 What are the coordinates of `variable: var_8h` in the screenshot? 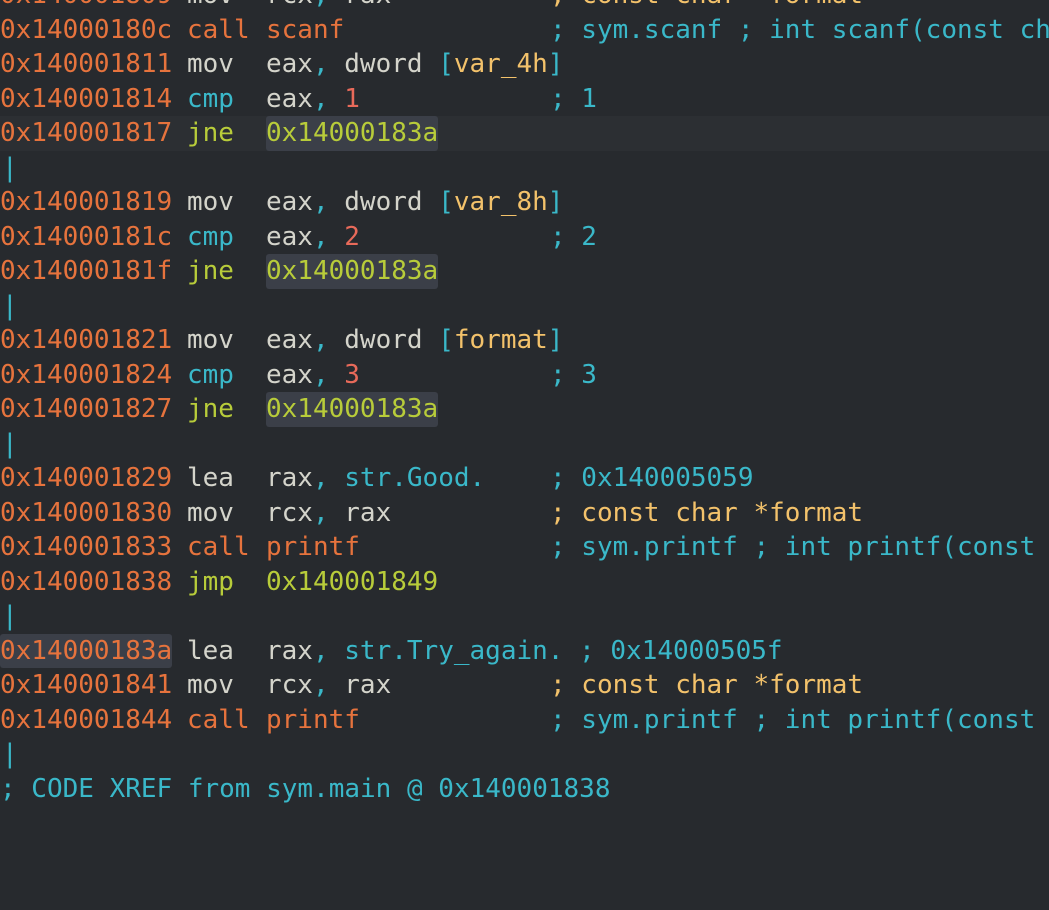 It's located at (501, 202).